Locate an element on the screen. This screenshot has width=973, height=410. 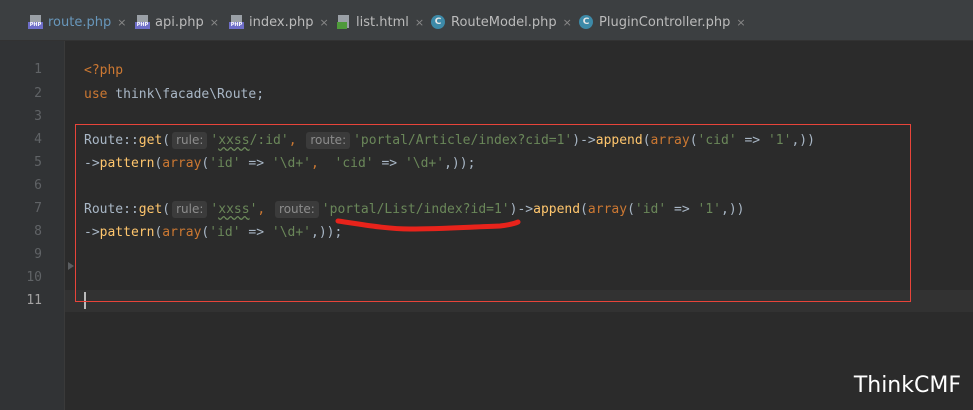
watermark-text: ThinkCMF is located at coordinates (907, 385).